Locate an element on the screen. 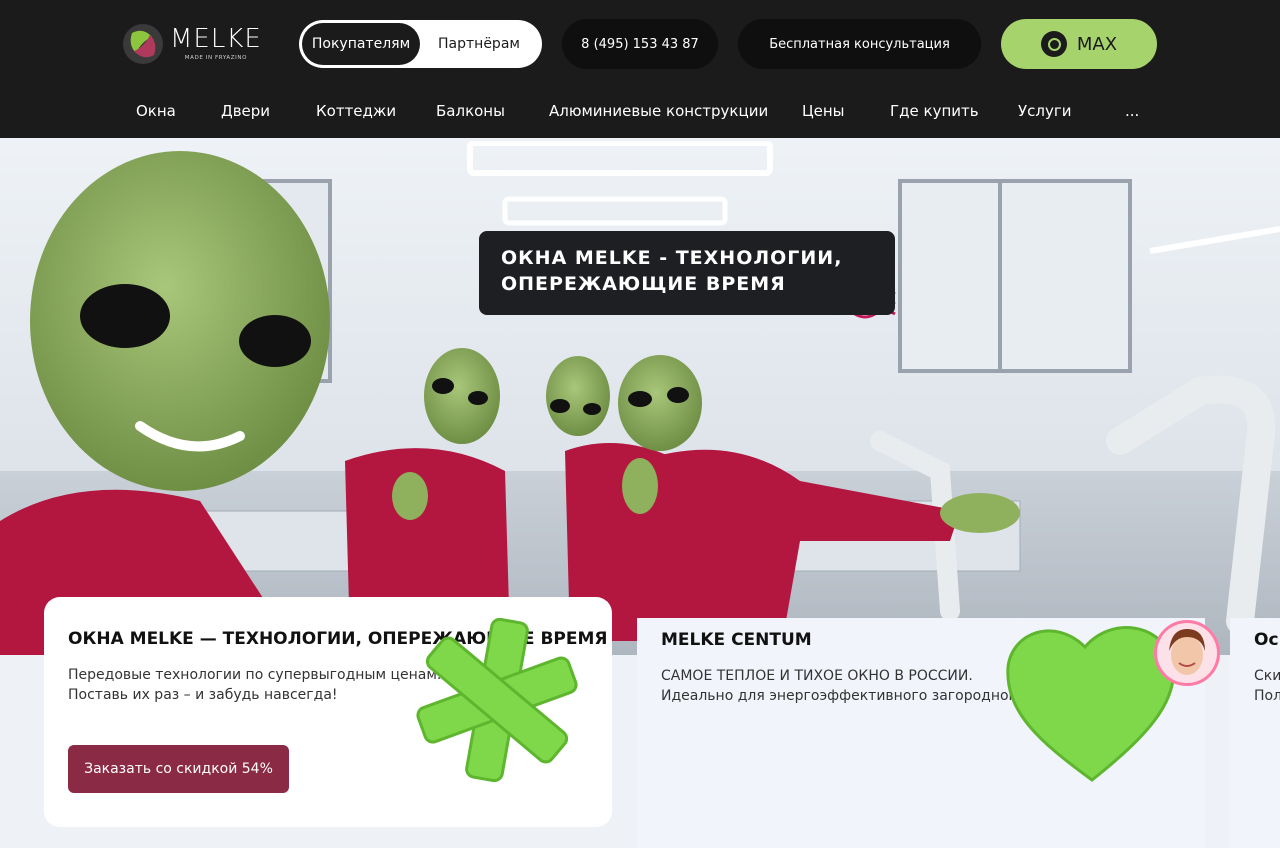 The height and width of the screenshot is (848, 1280). promo-card-next: Ос Ски Пол is located at coordinates (1255, 733).